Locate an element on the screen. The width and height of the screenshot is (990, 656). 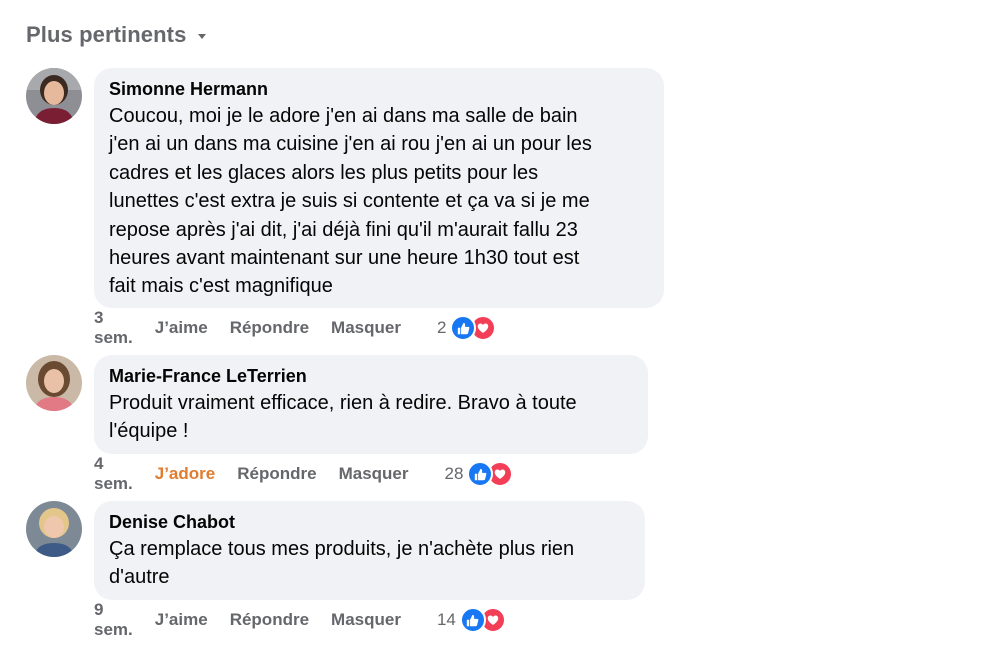
reaction-count: 28 is located at coordinates (454, 473).